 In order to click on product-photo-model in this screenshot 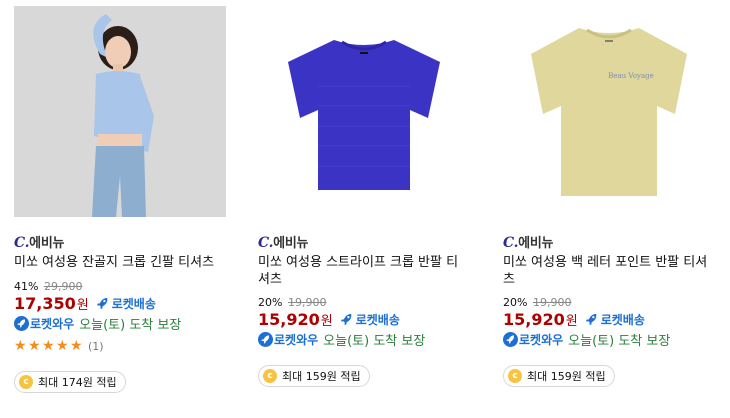, I will do `click(120, 111)`.